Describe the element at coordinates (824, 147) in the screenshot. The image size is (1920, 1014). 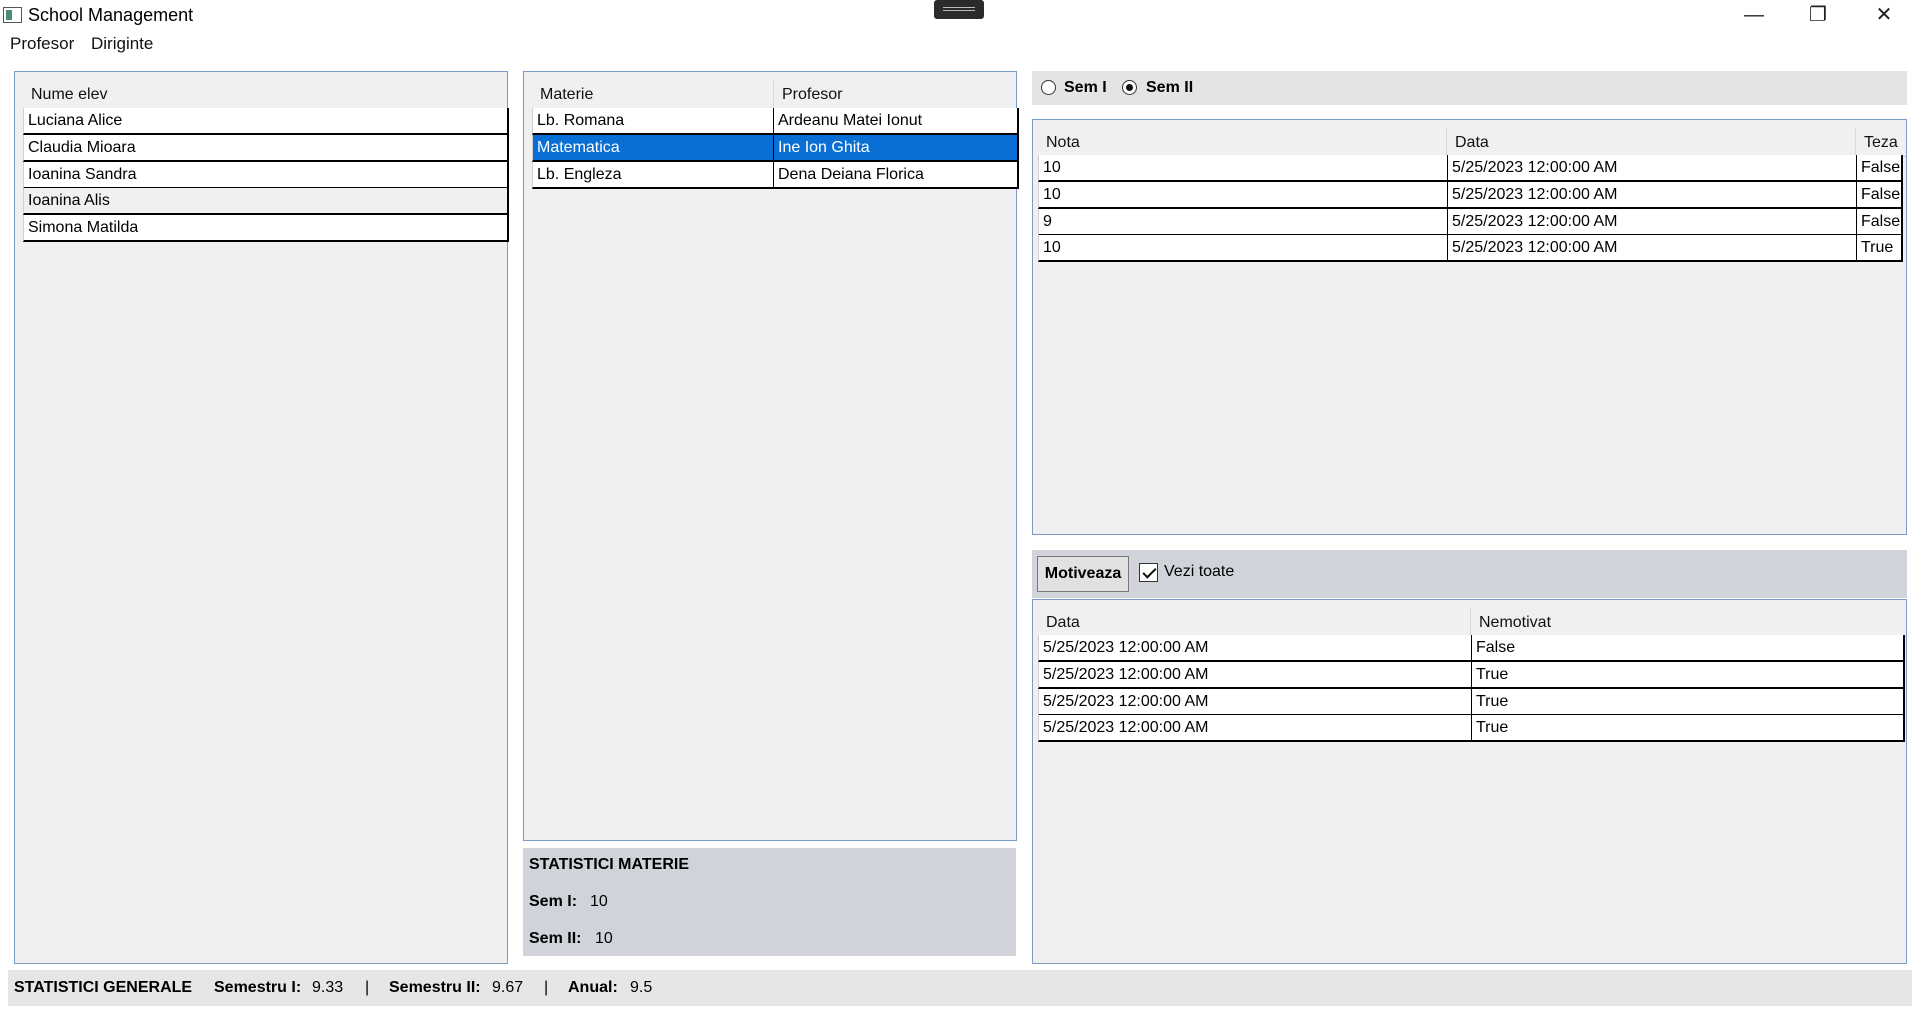
I see `subject-profesor: Ine Ion Ghita` at that location.